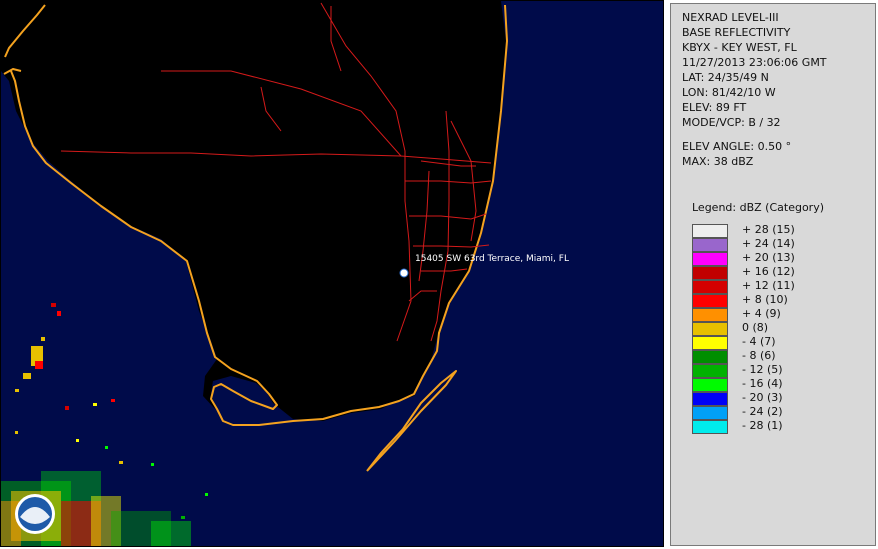  I want to click on timestamp-line: 11/27/2013 23:06:06 GMT, so click(754, 62).